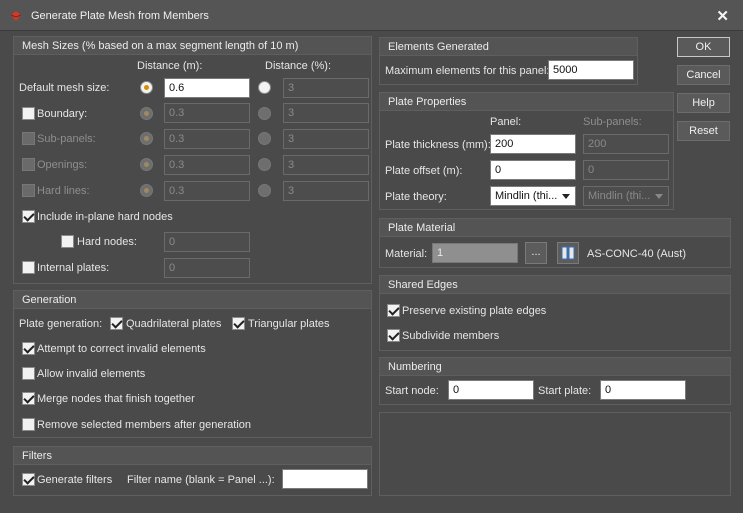 The width and height of the screenshot is (743, 513). Describe the element at coordinates (326, 165) in the screenshot. I see `openings-distance-pct-input: 3` at that location.